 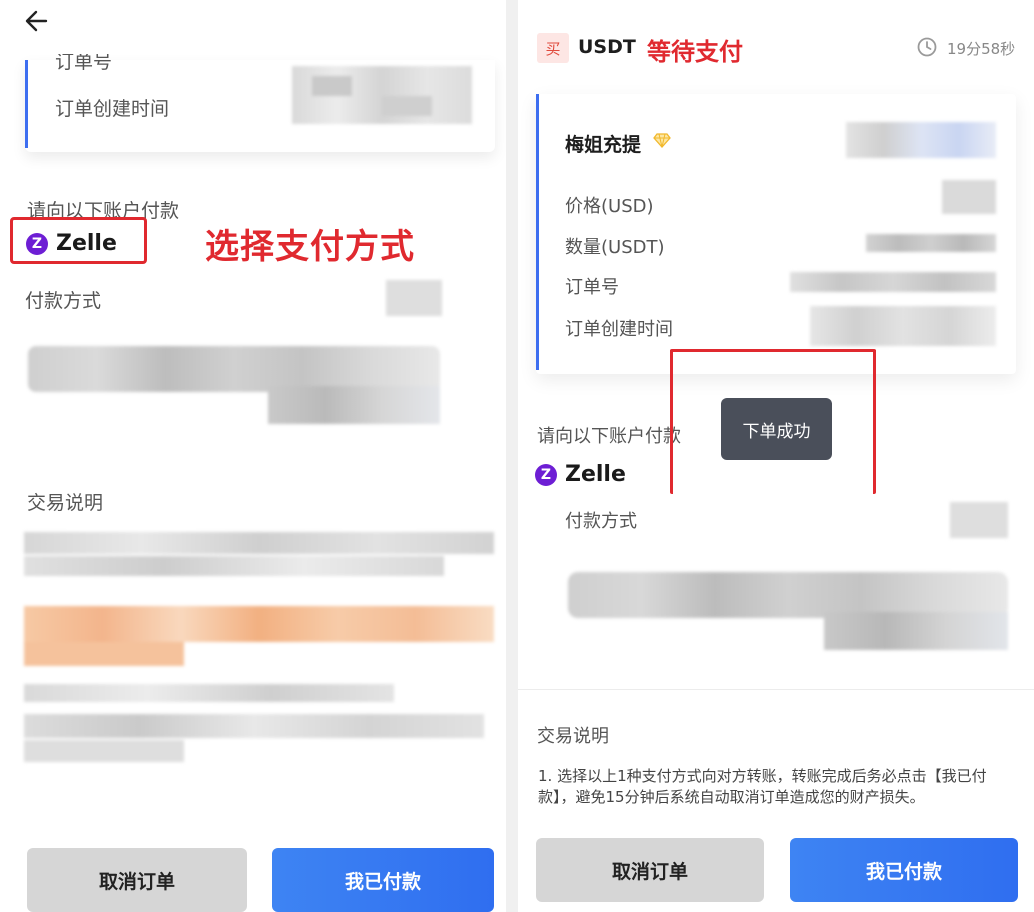 I want to click on order-success-toast: 下单成功, so click(x=776, y=429).